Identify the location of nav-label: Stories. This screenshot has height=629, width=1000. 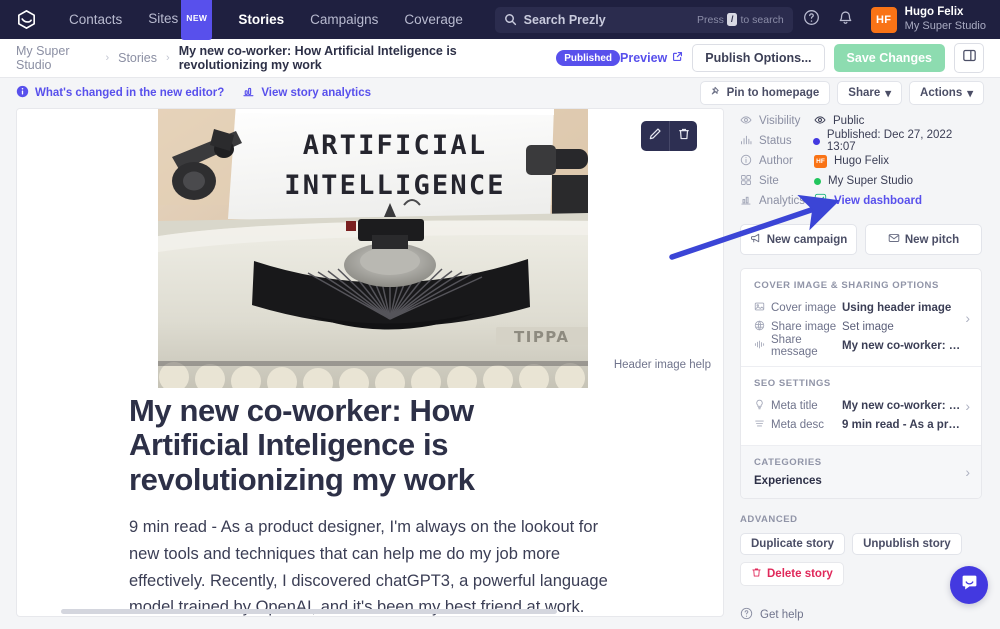
(261, 19).